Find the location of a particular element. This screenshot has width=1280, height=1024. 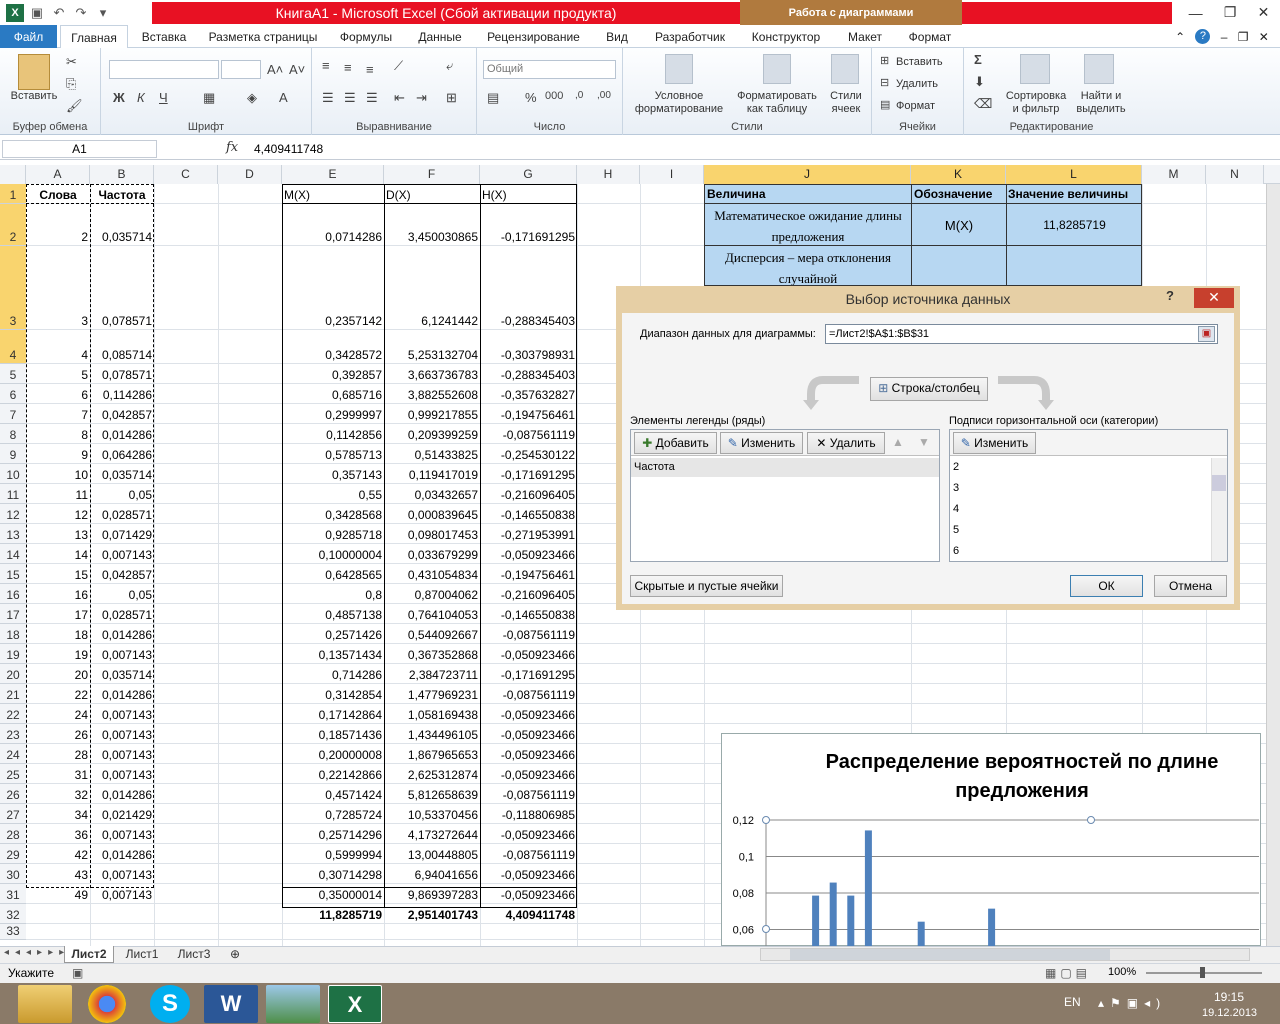

table-cell: 3 is located at coordinates (58, 321).